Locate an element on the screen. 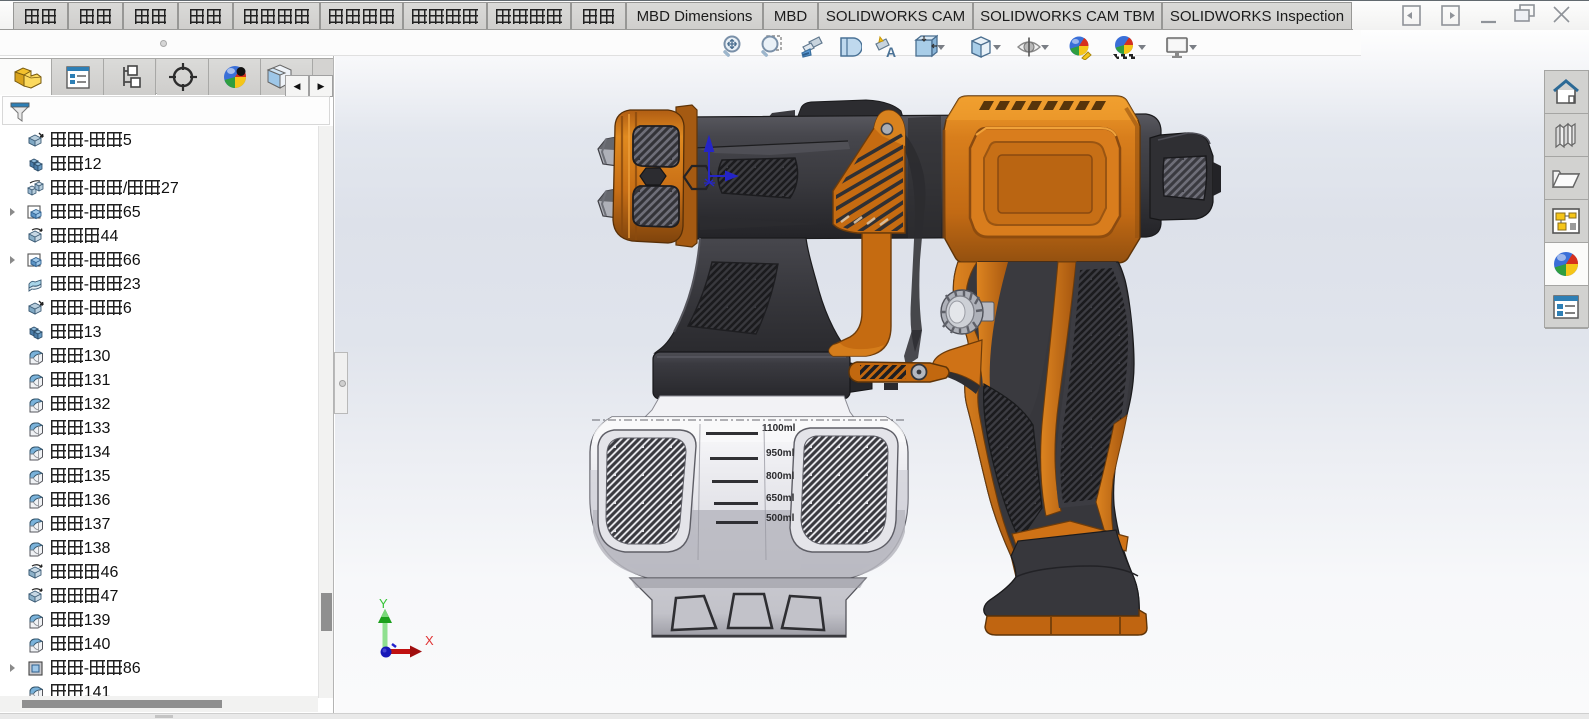 The height and width of the screenshot is (719, 1589). svg-text: A is located at coordinates (891, 52).